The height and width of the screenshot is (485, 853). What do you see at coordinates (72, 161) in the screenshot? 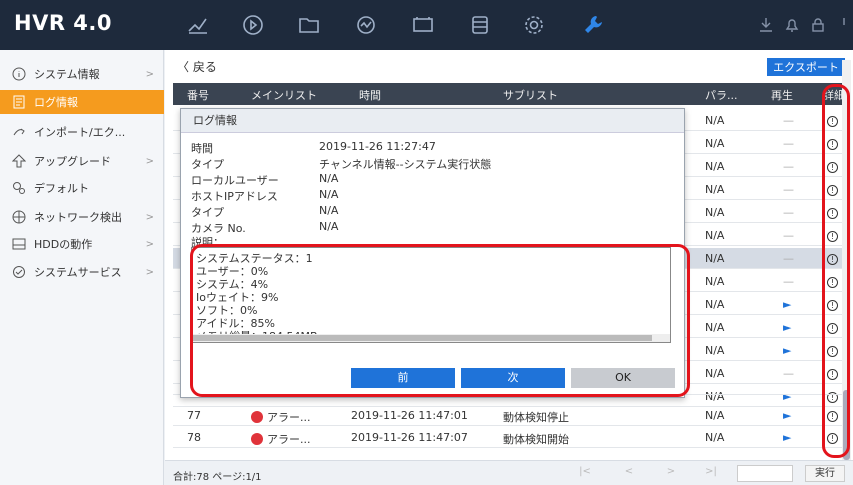
I see `sidebar-item-label: アップグレード` at bounding box center [72, 161].